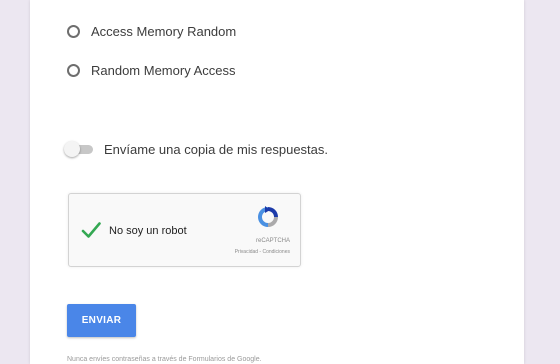  I want to click on recaptcha-terms-link: Privacidad - Condiciones, so click(262, 252).